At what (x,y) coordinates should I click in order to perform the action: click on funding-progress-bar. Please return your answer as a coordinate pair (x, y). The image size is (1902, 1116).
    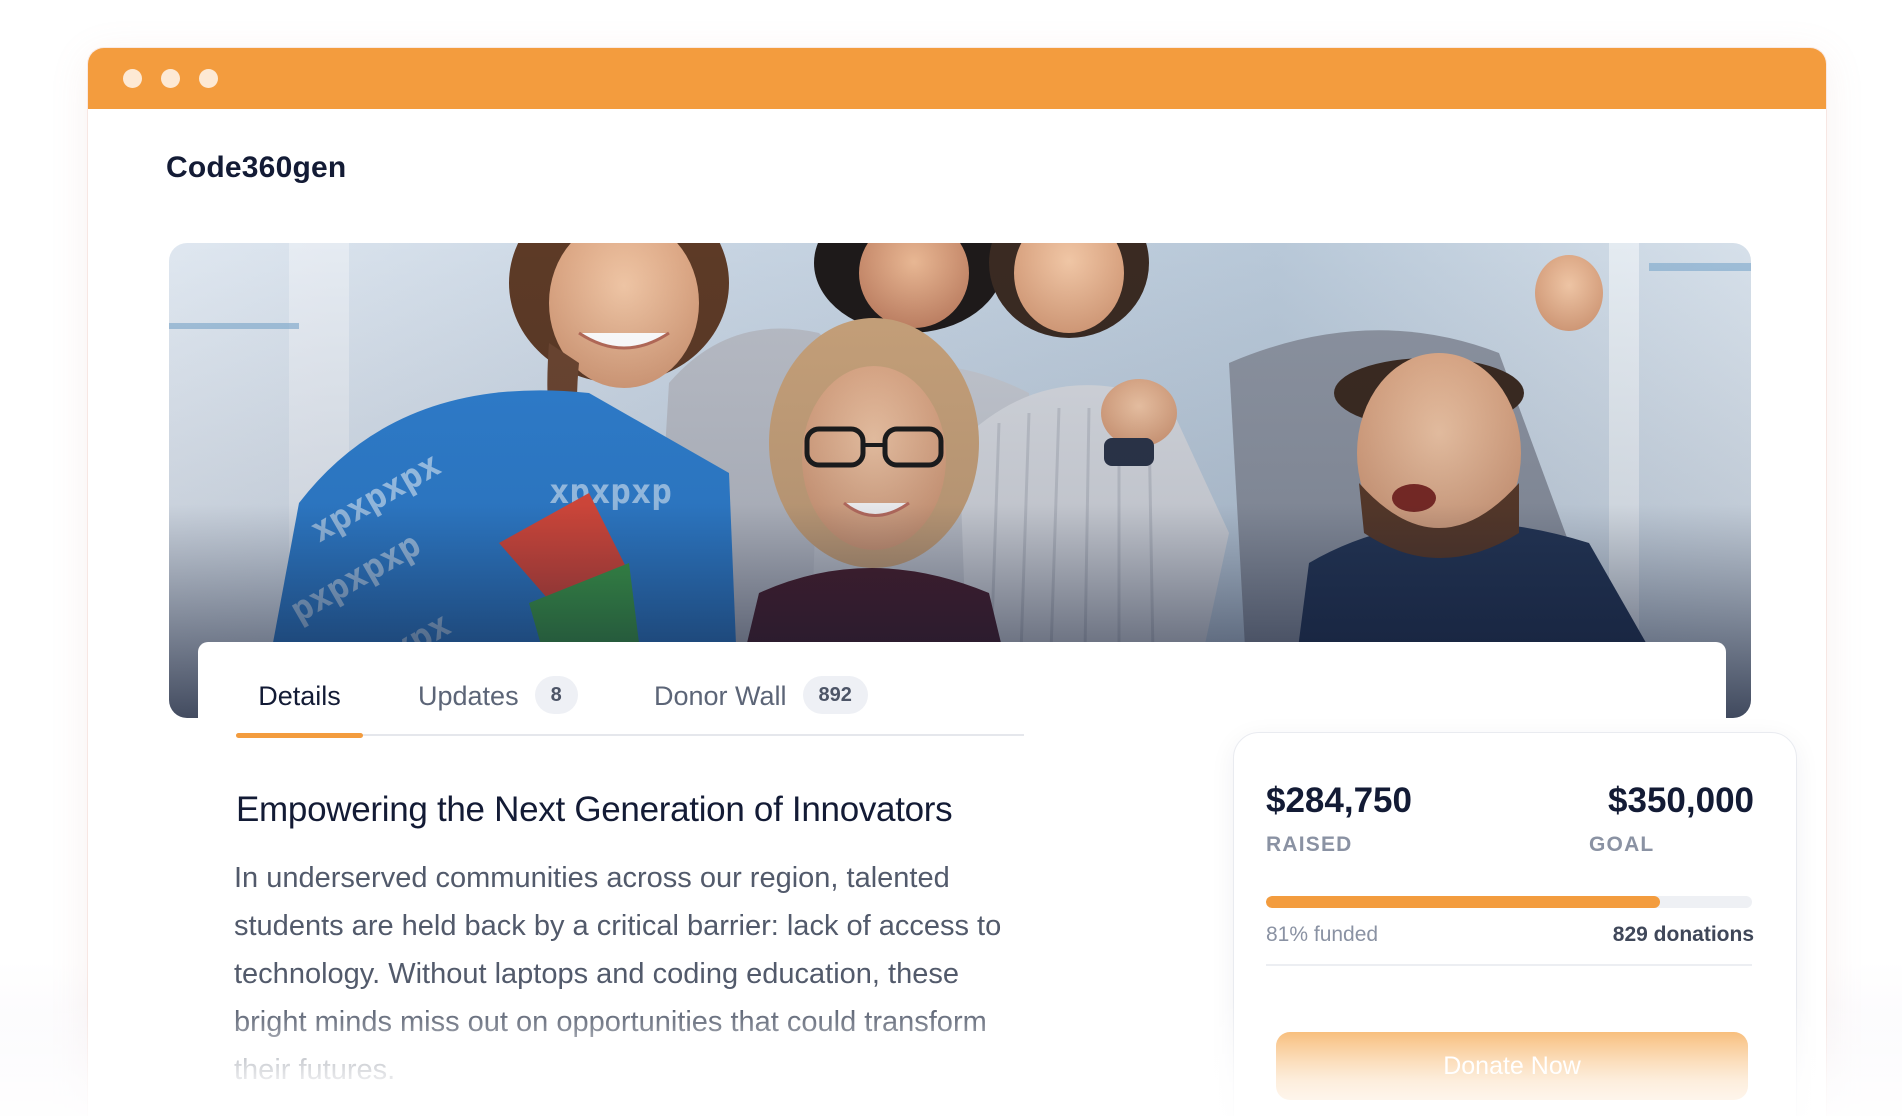
    Looking at the image, I should click on (1509, 902).